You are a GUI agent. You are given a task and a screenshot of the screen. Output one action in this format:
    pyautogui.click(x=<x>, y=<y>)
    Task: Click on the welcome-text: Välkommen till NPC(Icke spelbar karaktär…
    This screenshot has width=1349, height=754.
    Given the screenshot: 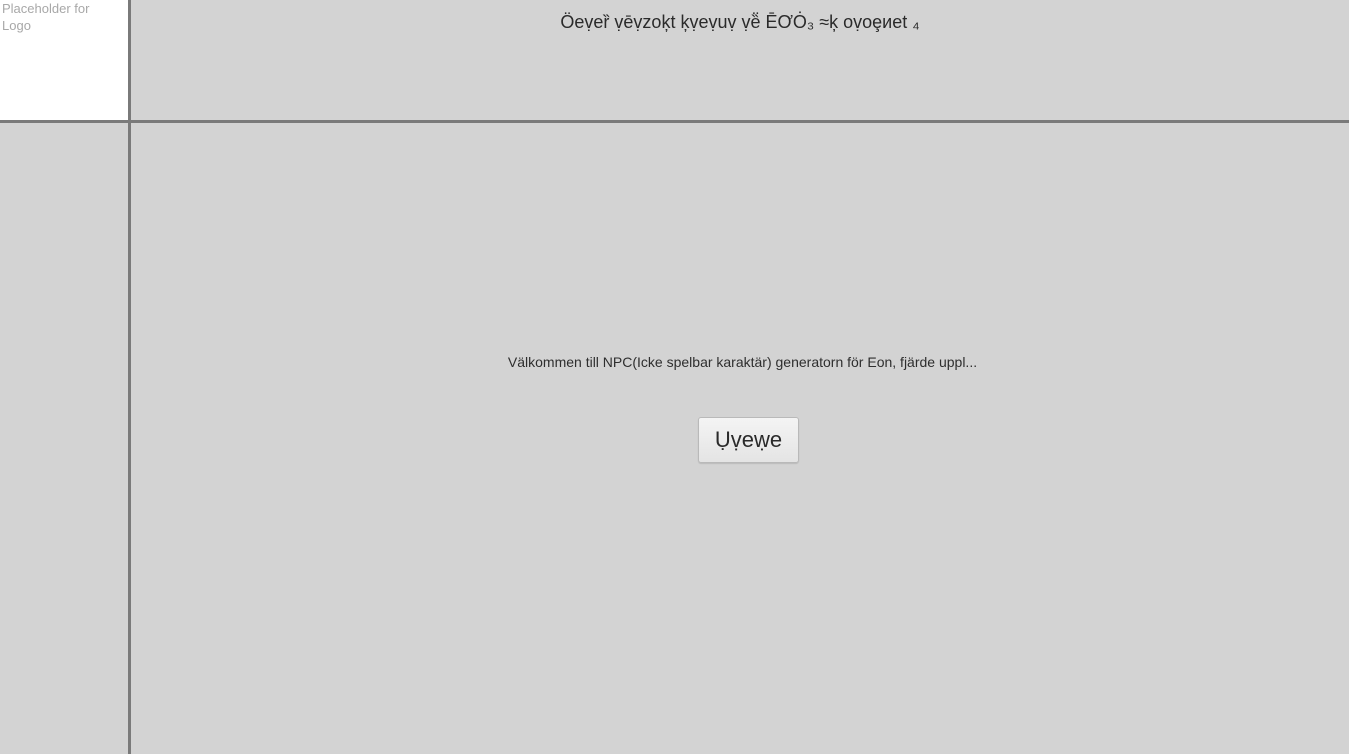 What is the action you would take?
    pyautogui.click(x=742, y=362)
    